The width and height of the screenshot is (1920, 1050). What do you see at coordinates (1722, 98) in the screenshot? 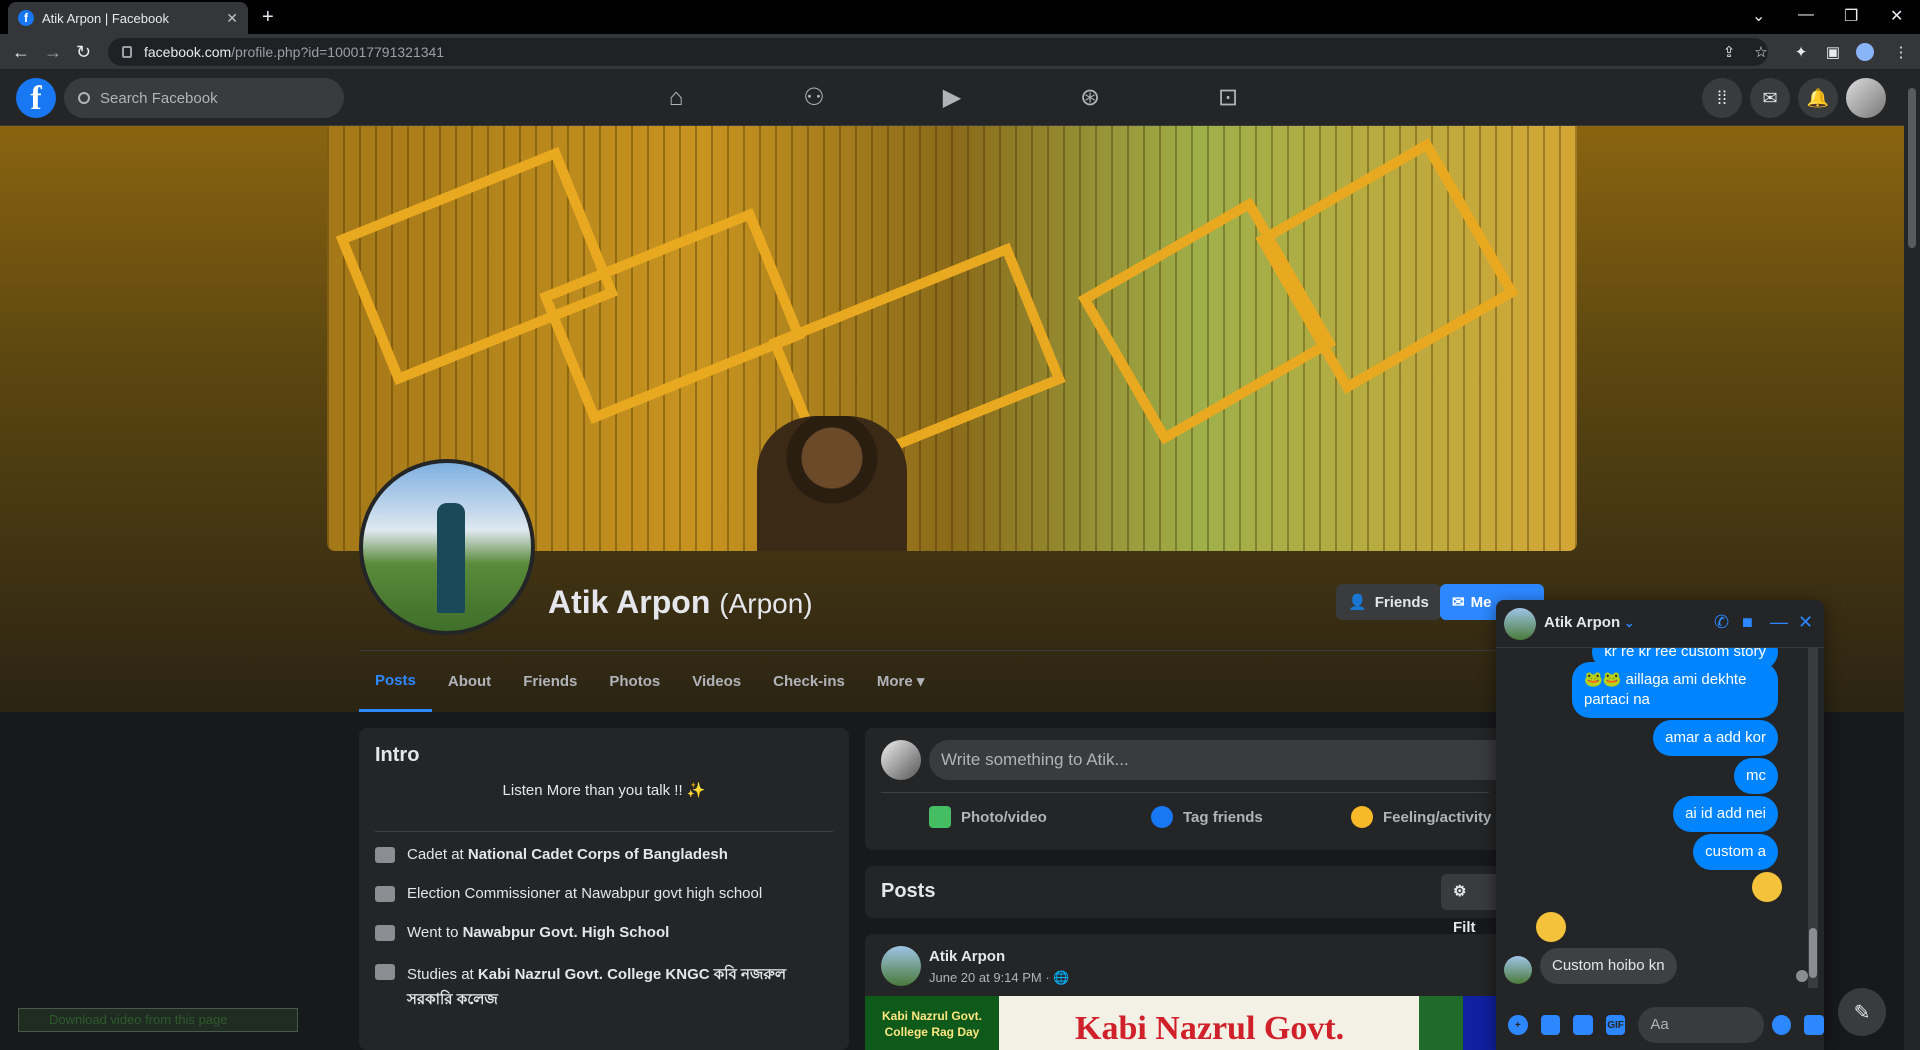
I see `menu-grid-icon: ⁞⁞` at bounding box center [1722, 98].